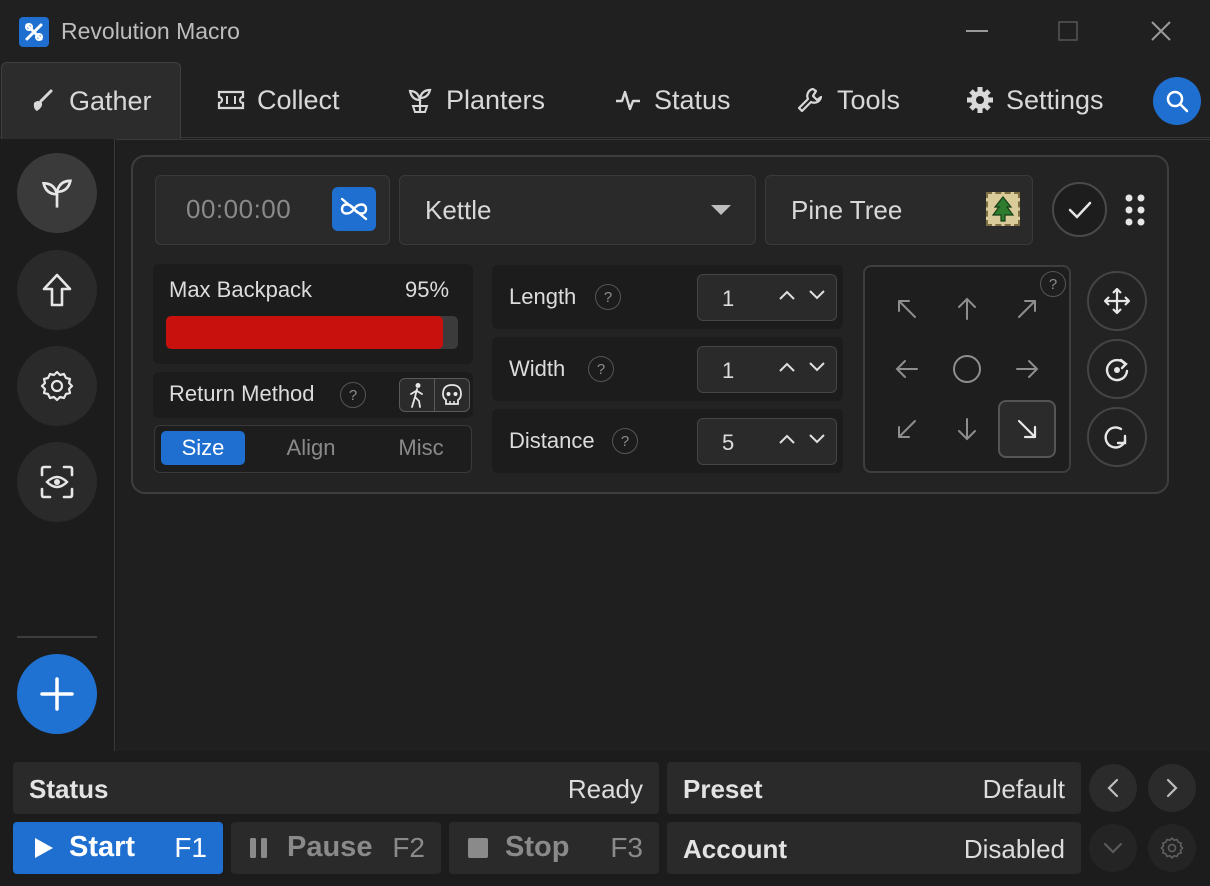 This screenshot has height=886, width=1210. I want to click on segment-align: Align, so click(311, 448).